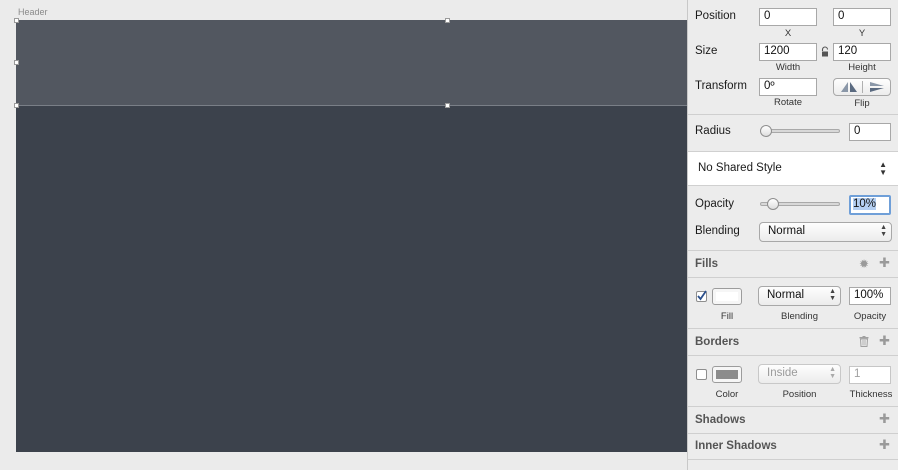 The width and height of the screenshot is (898, 470). What do you see at coordinates (721, 86) in the screenshot?
I see `transform-label: Transform` at bounding box center [721, 86].